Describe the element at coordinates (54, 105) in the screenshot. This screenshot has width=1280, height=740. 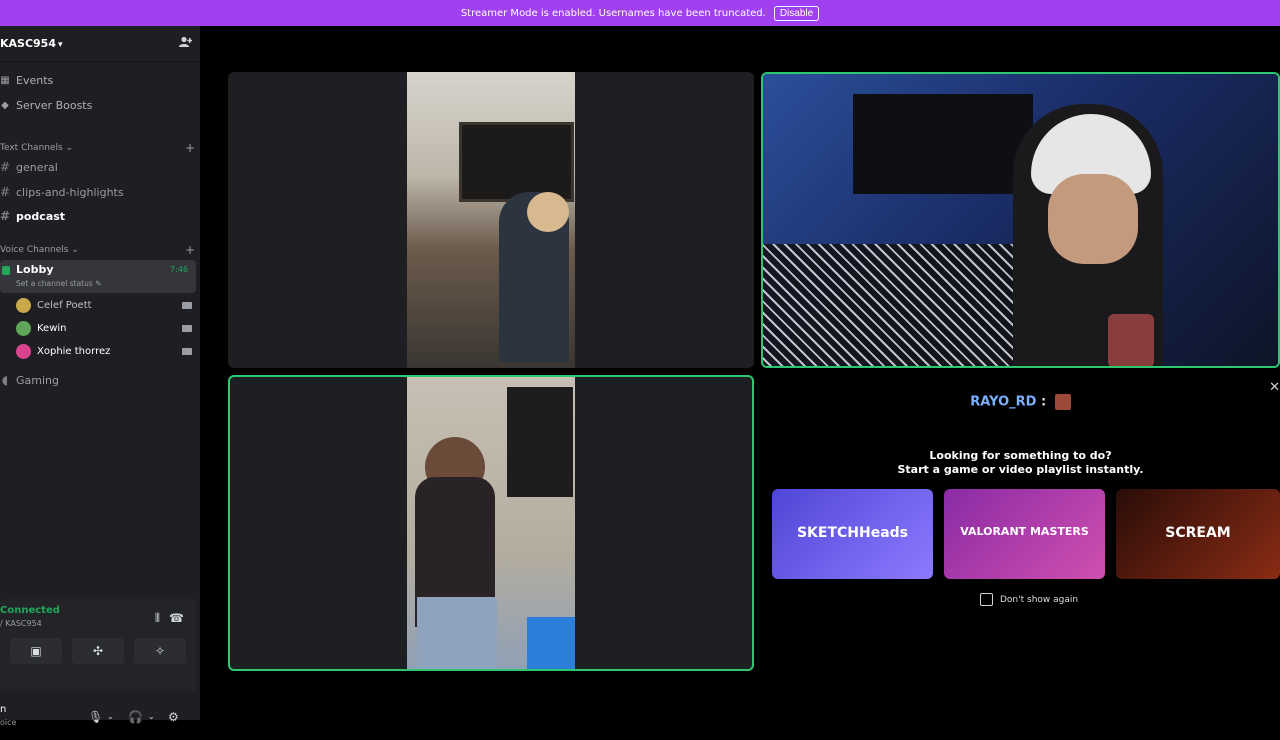
I see `nav-server-boosts-label: Server Boosts` at that location.